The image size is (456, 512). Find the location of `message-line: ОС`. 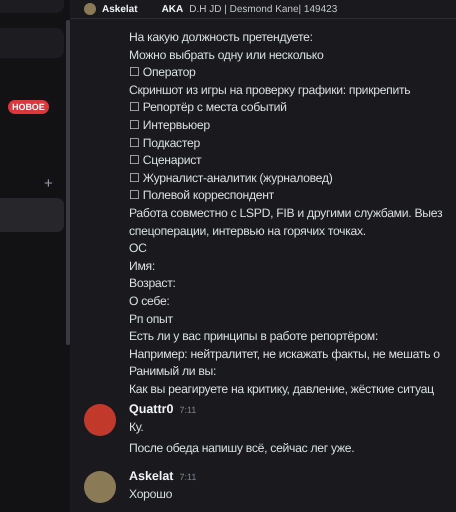

message-line: ОС is located at coordinates (138, 249).